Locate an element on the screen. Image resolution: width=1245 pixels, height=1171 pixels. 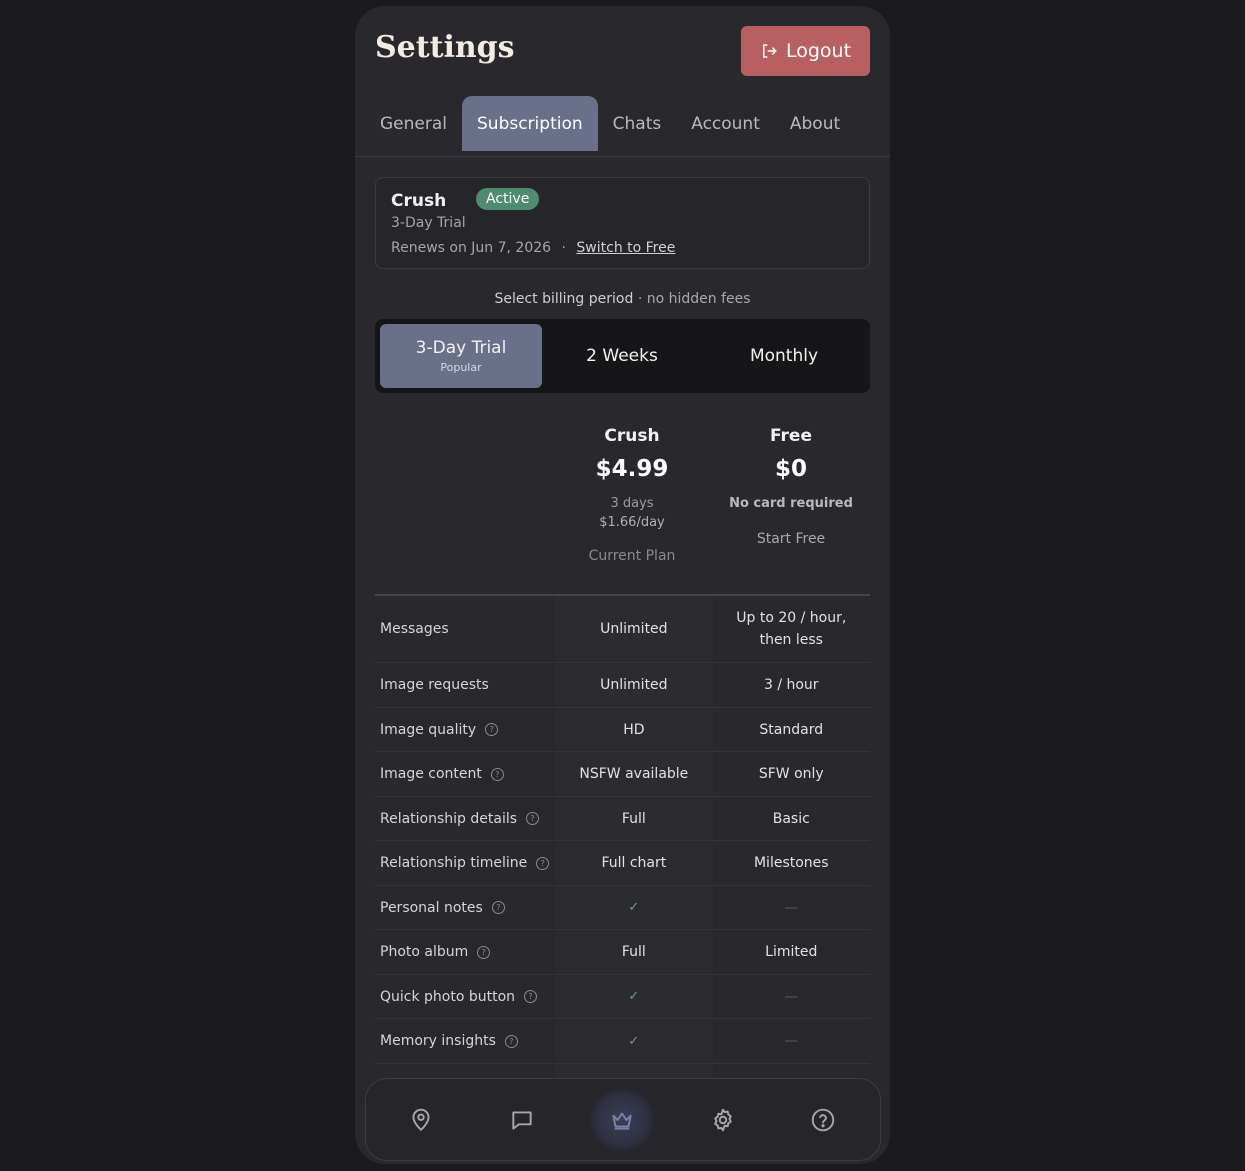
nav-help-button is located at coordinates (823, 1120).